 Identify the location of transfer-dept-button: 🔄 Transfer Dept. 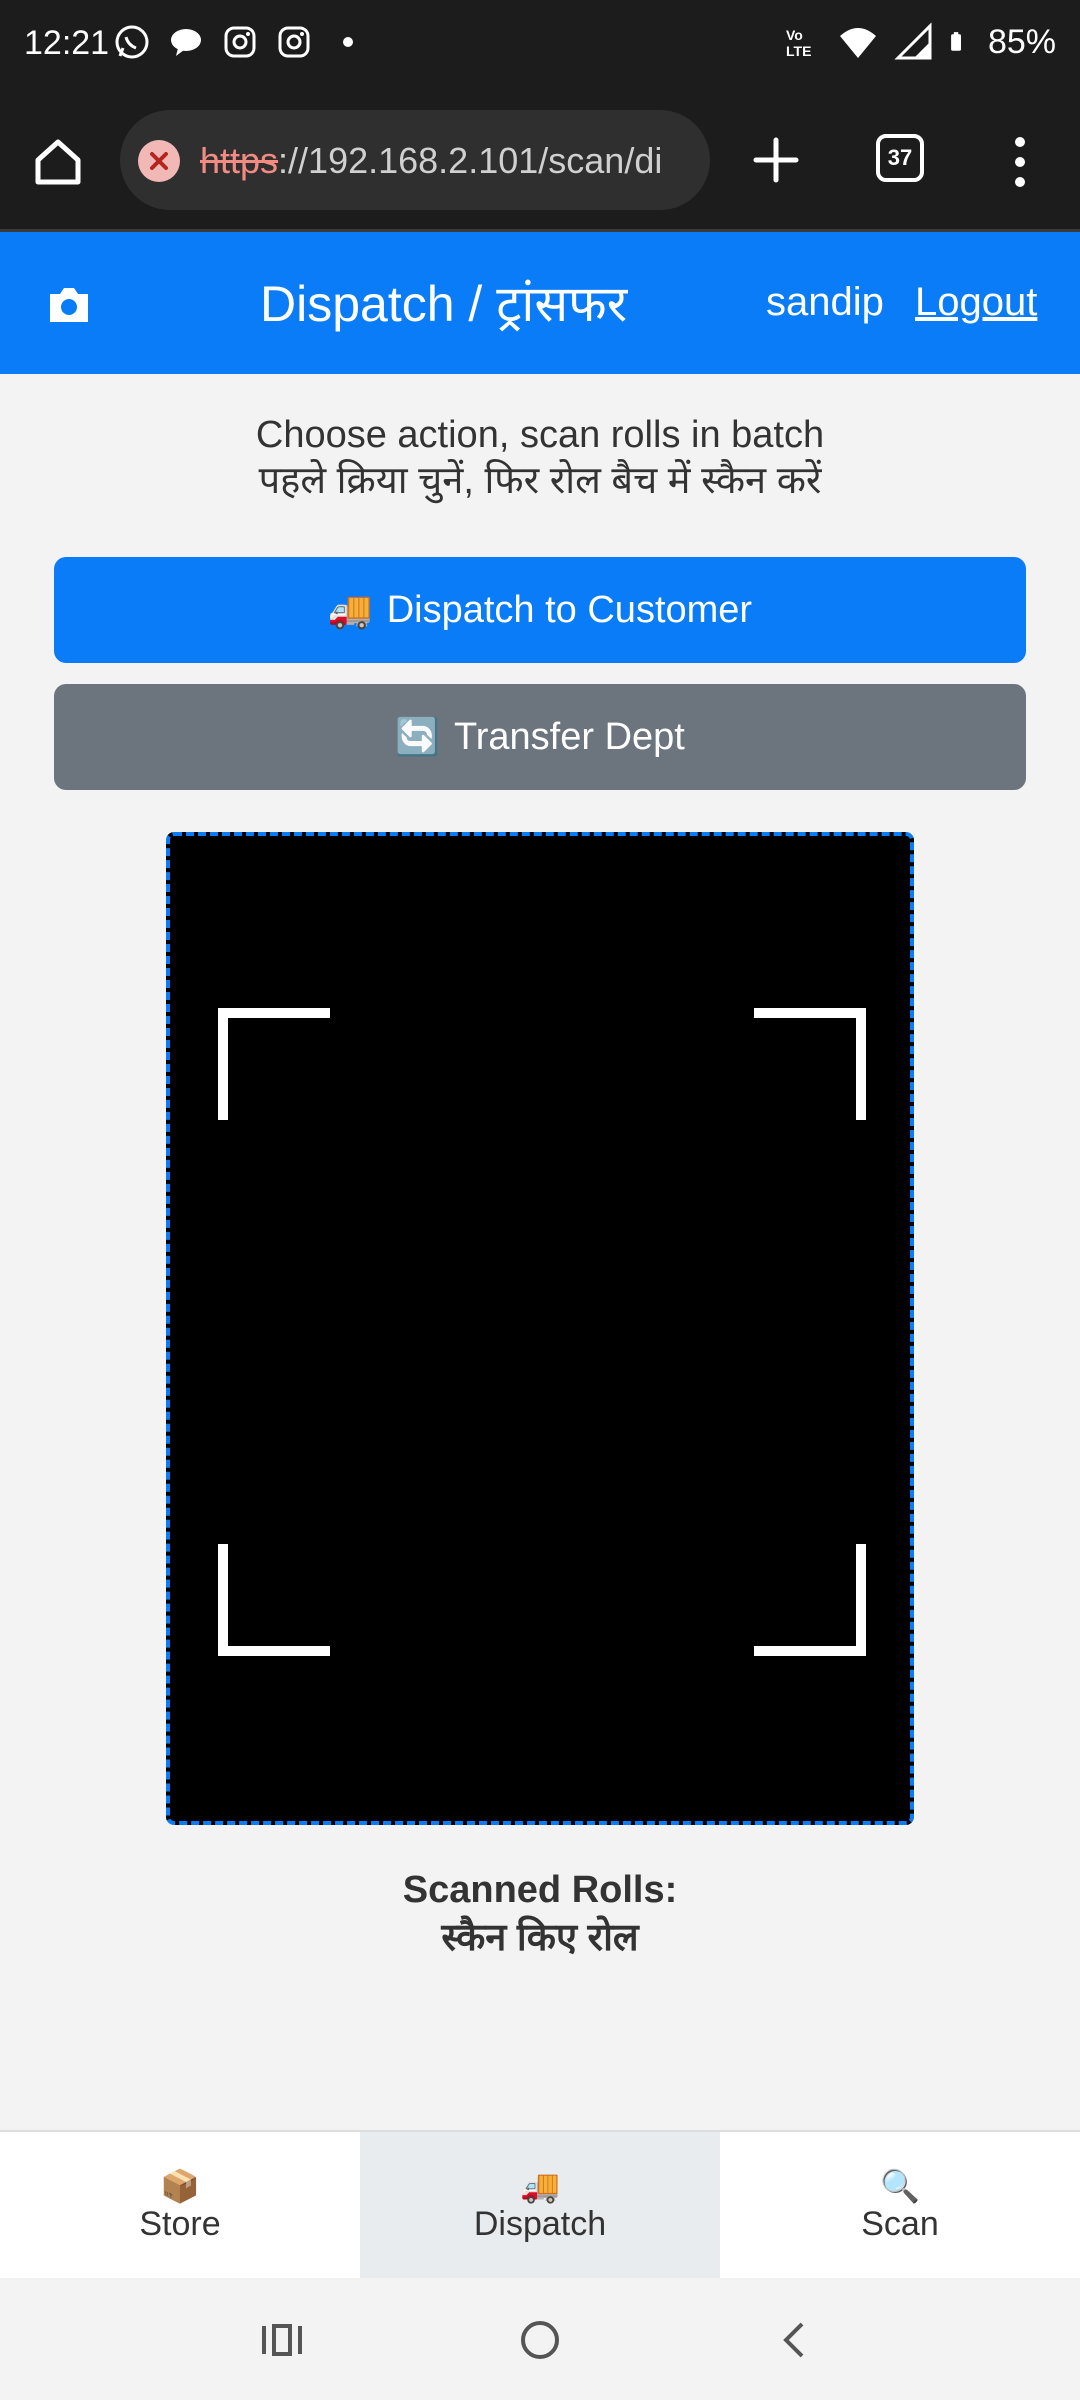
(540, 737).